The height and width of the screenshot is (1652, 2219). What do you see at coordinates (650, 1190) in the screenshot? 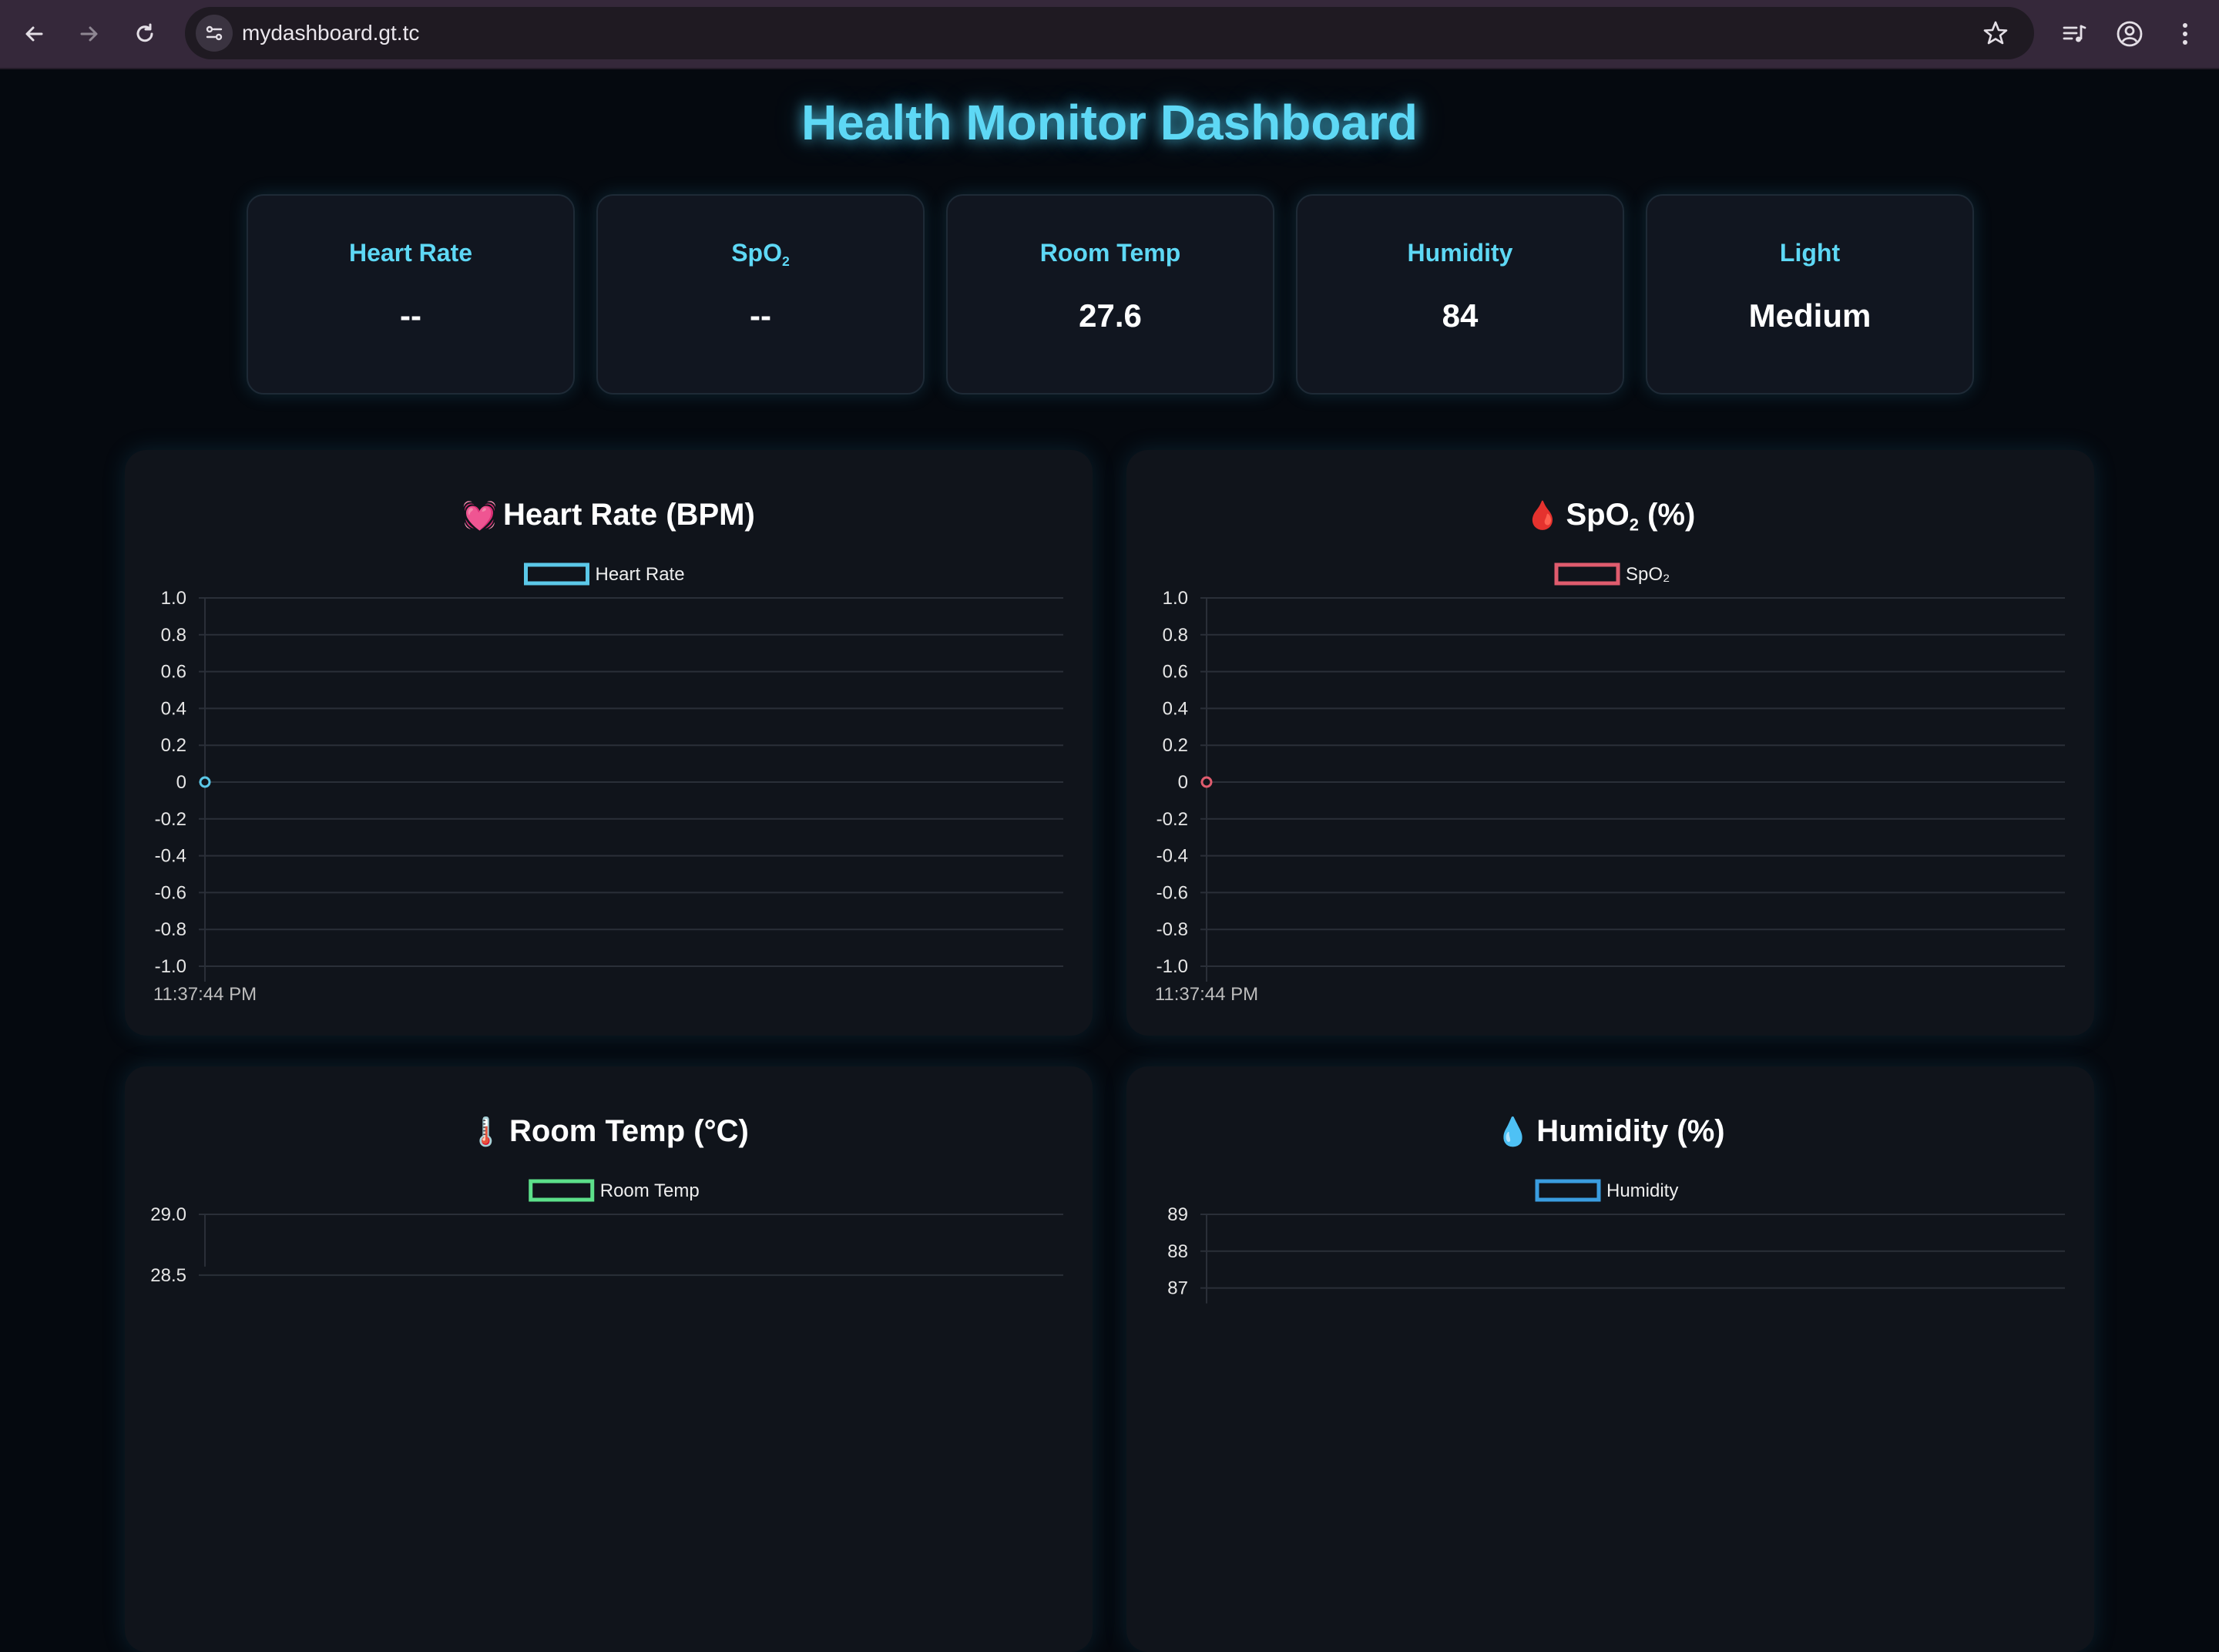
I see `legend-label: Room Temp` at bounding box center [650, 1190].